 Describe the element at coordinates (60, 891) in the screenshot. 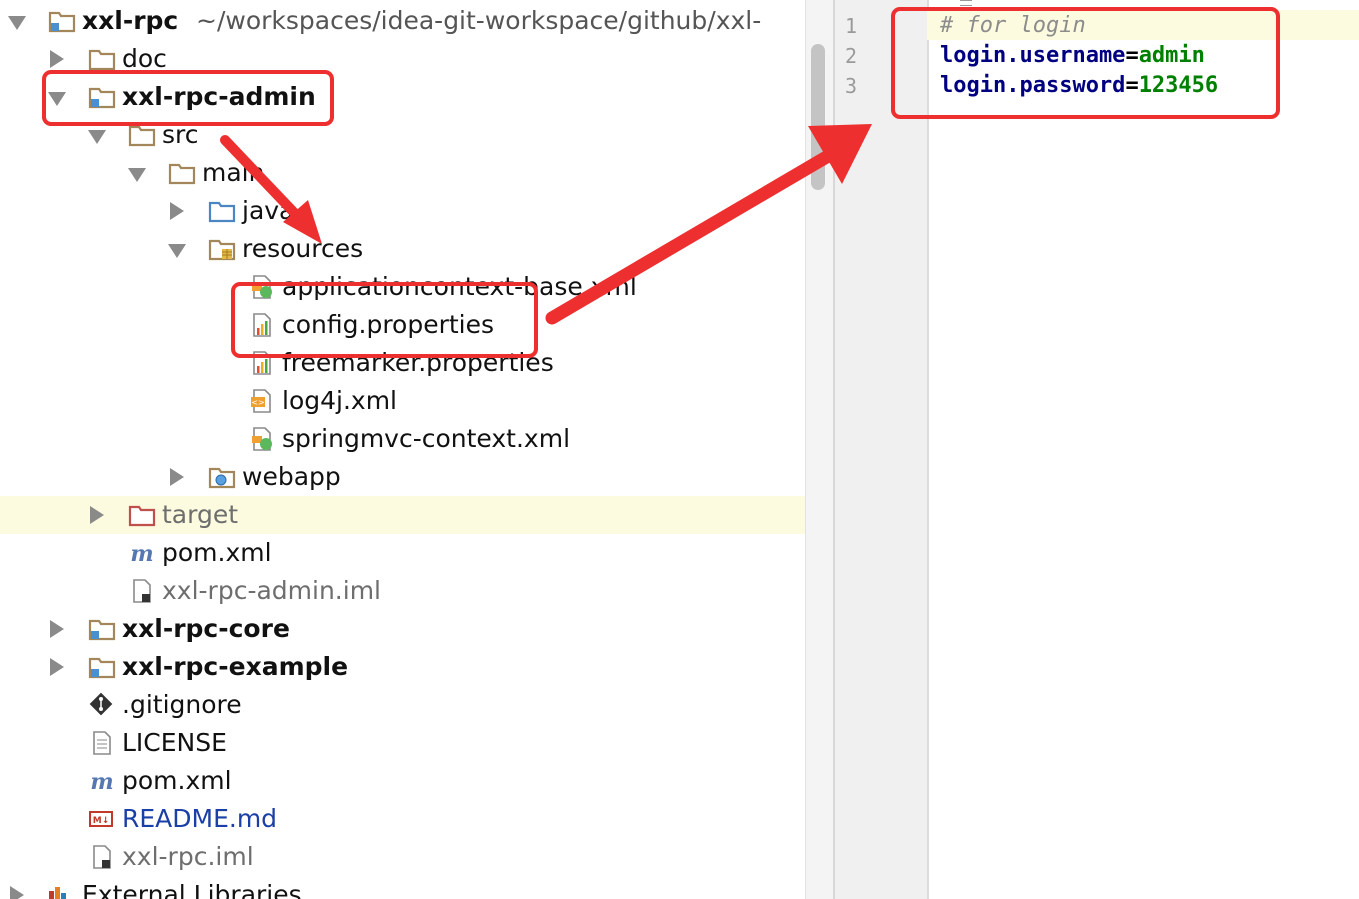

I see `library-icon` at that location.